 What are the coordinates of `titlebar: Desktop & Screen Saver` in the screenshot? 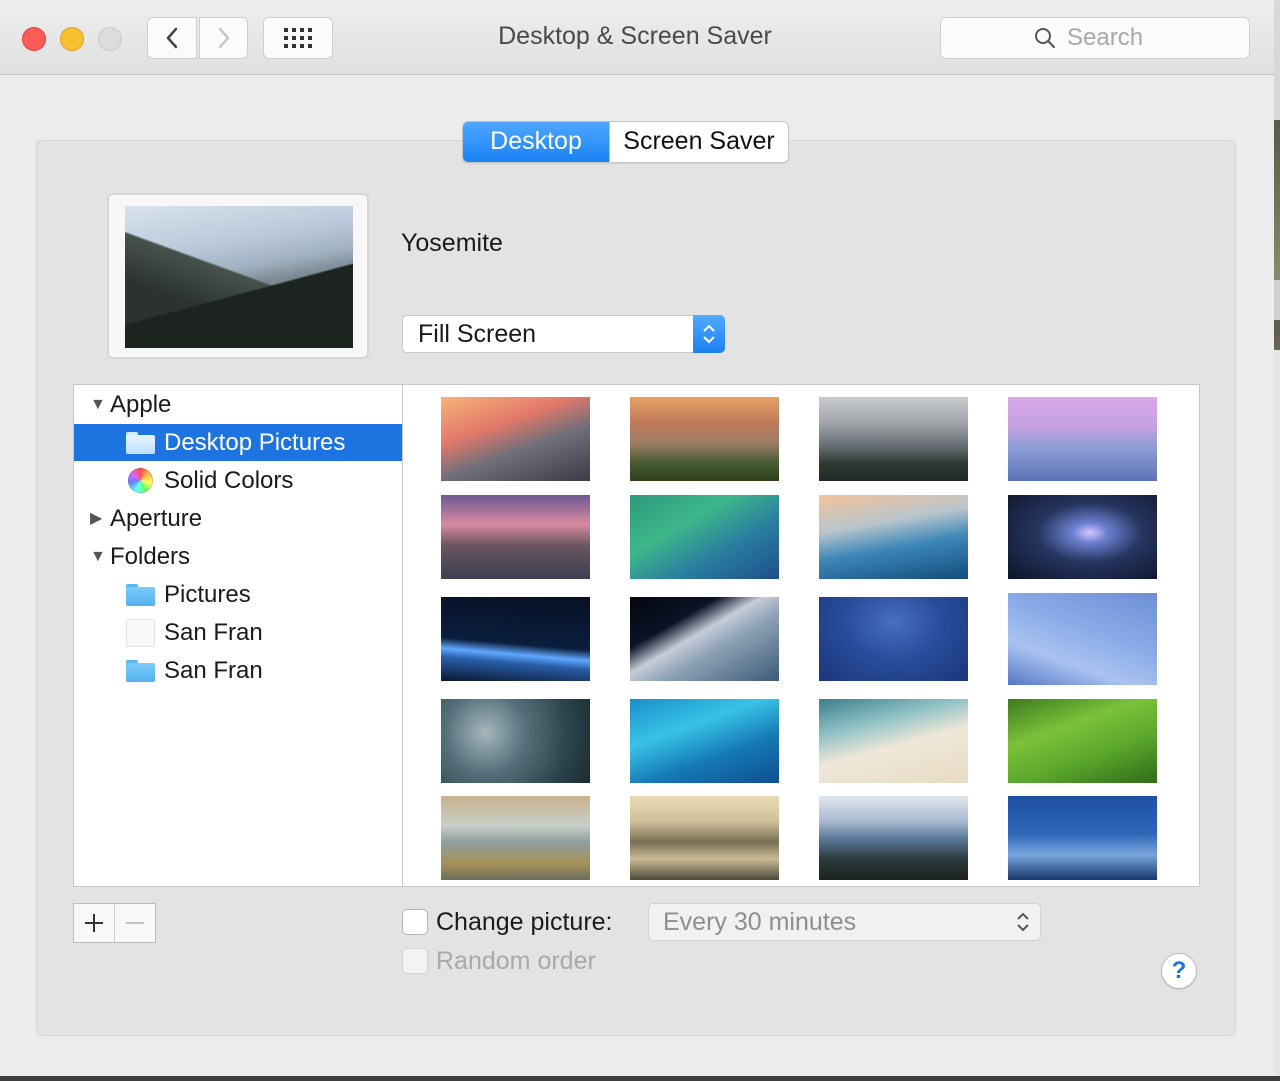 It's located at (637, 37).